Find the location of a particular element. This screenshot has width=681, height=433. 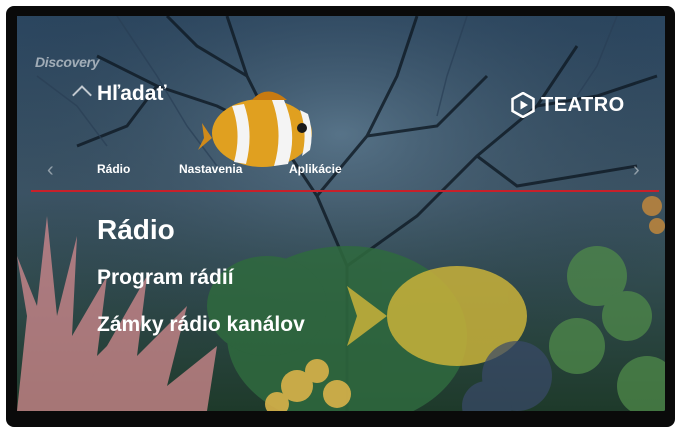

channel-watermark: Discovery is located at coordinates (67, 62).